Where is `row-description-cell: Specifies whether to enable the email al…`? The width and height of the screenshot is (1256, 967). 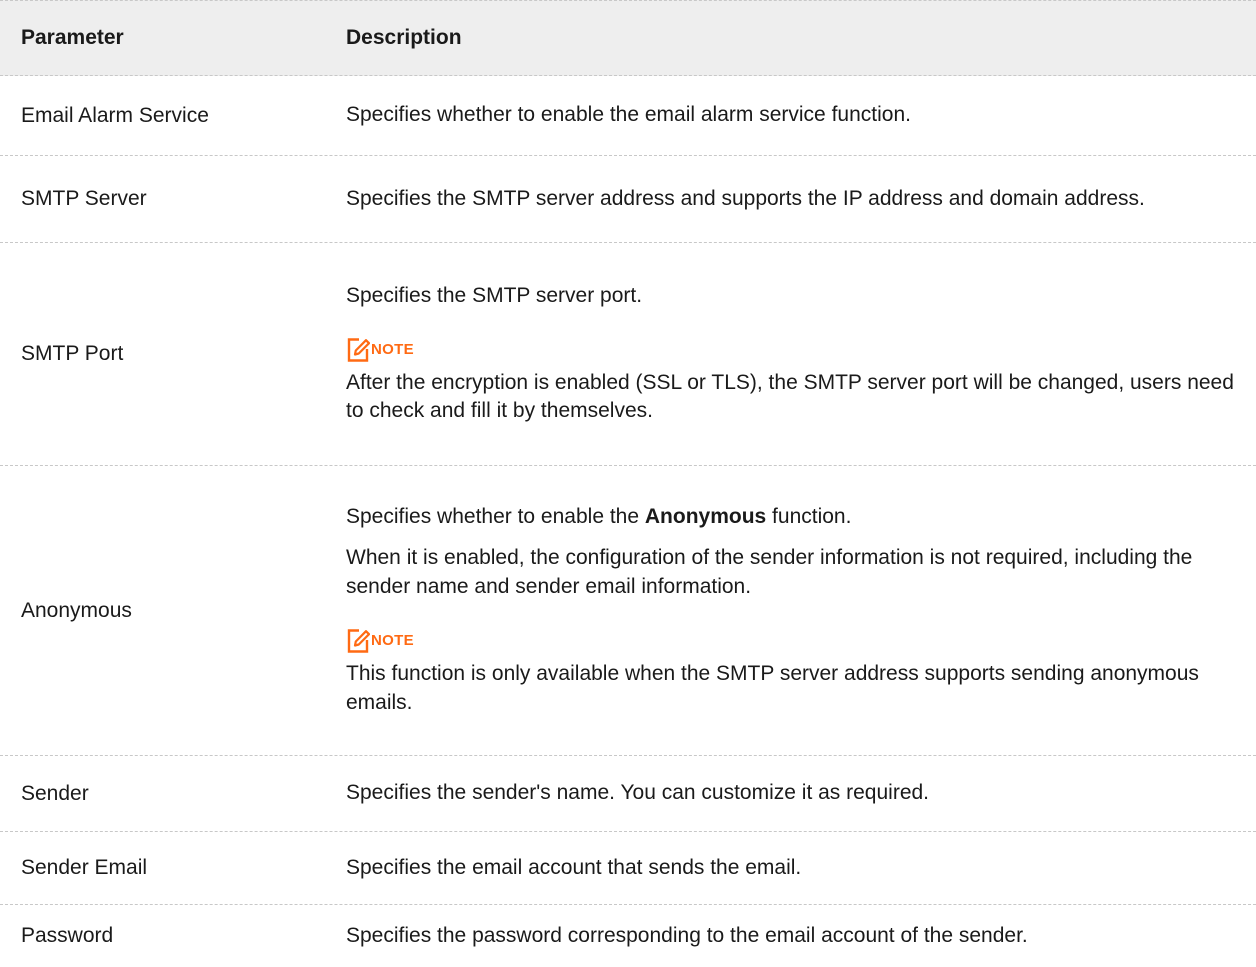
row-description-cell: Specifies whether to enable the email al… is located at coordinates (801, 115).